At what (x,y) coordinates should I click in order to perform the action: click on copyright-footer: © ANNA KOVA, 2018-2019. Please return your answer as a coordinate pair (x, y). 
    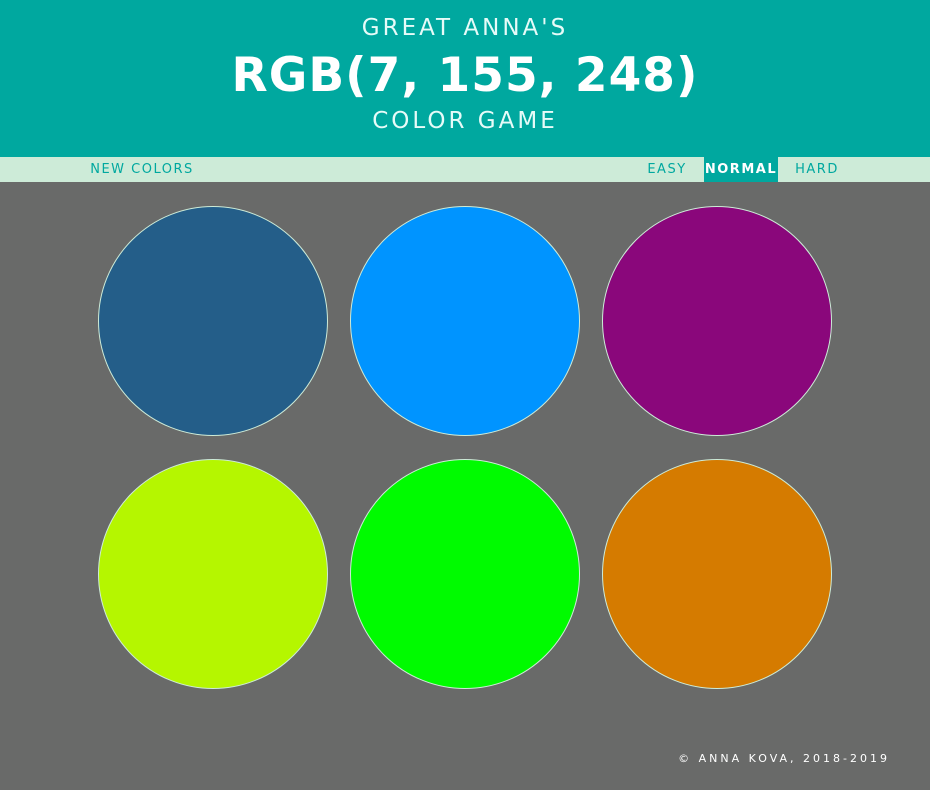
    Looking at the image, I should click on (784, 758).